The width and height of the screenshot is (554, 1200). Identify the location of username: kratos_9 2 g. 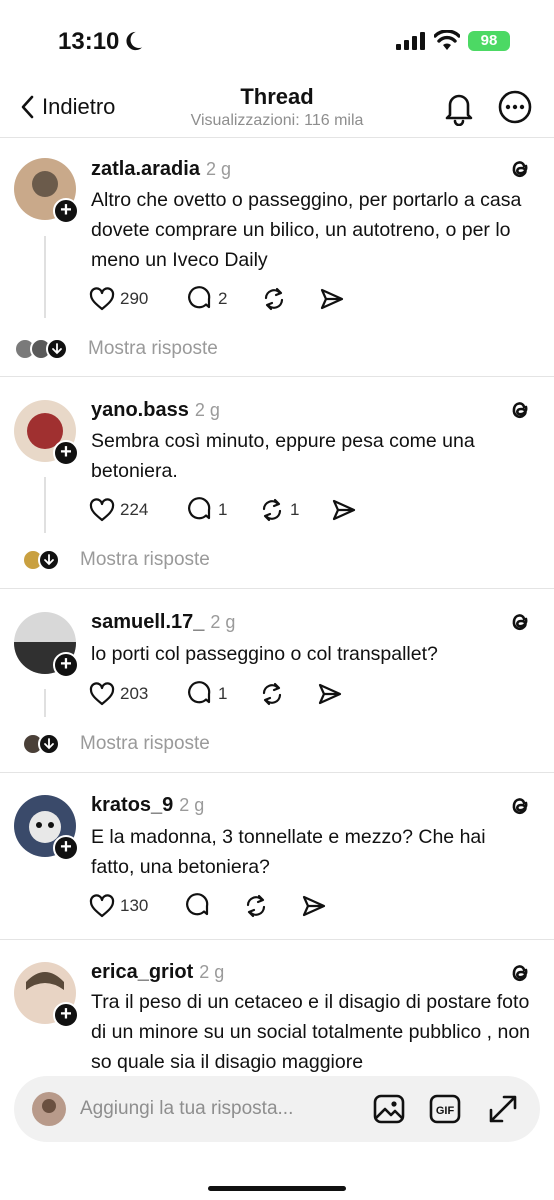
(147, 805).